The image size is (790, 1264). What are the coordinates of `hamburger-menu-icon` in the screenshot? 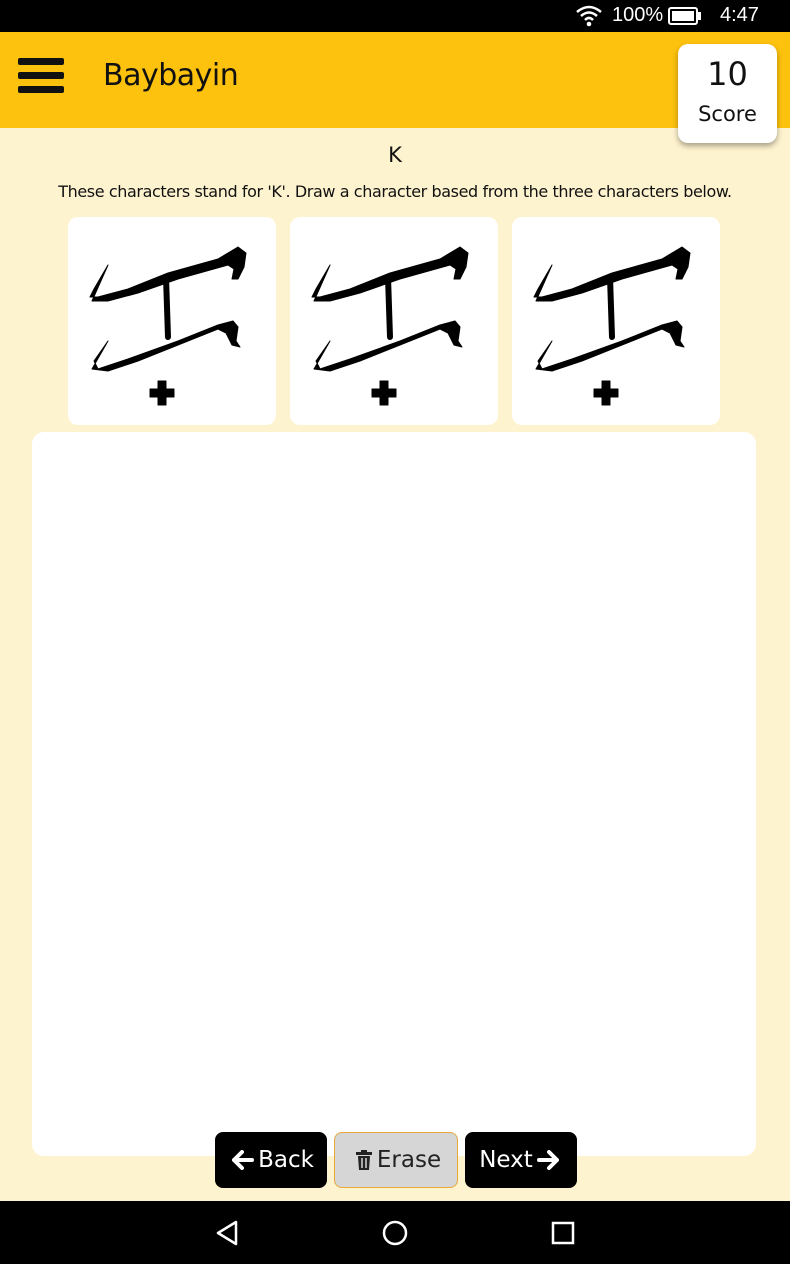 It's located at (41, 78).